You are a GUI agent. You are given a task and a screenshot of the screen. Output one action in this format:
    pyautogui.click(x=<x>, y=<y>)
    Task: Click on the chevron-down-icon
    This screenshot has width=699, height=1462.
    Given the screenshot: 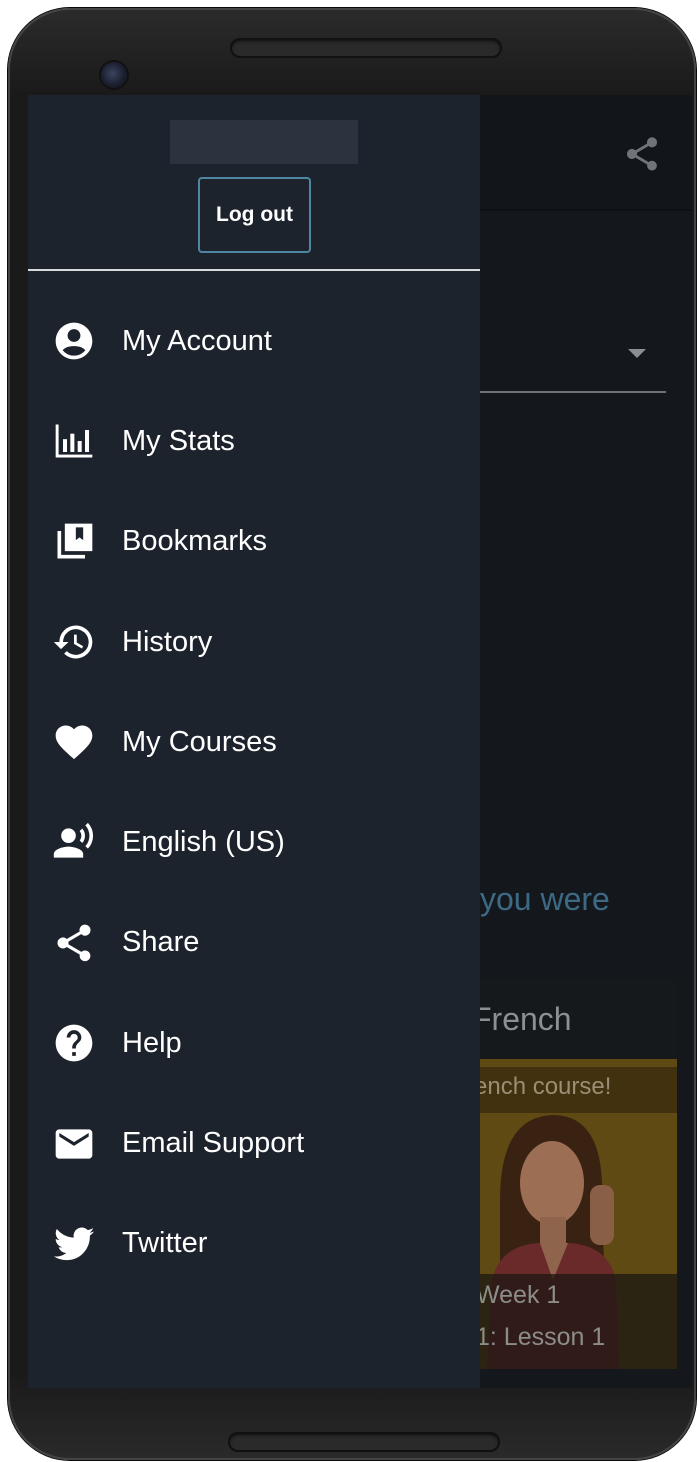 What is the action you would take?
    pyautogui.click(x=637, y=353)
    